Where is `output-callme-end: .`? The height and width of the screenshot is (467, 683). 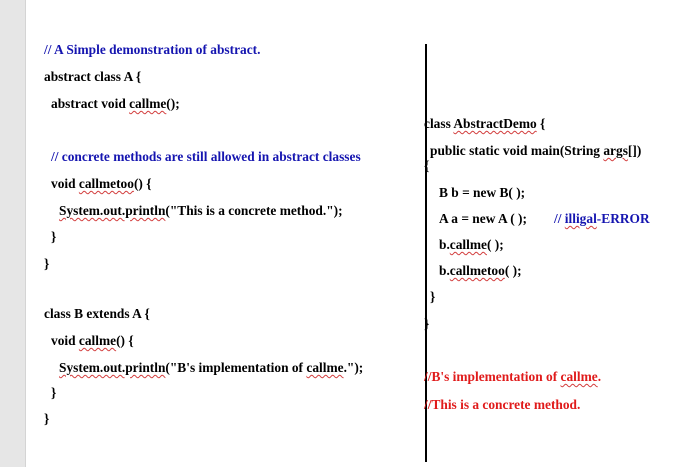
output-callme-end: . is located at coordinates (599, 376).